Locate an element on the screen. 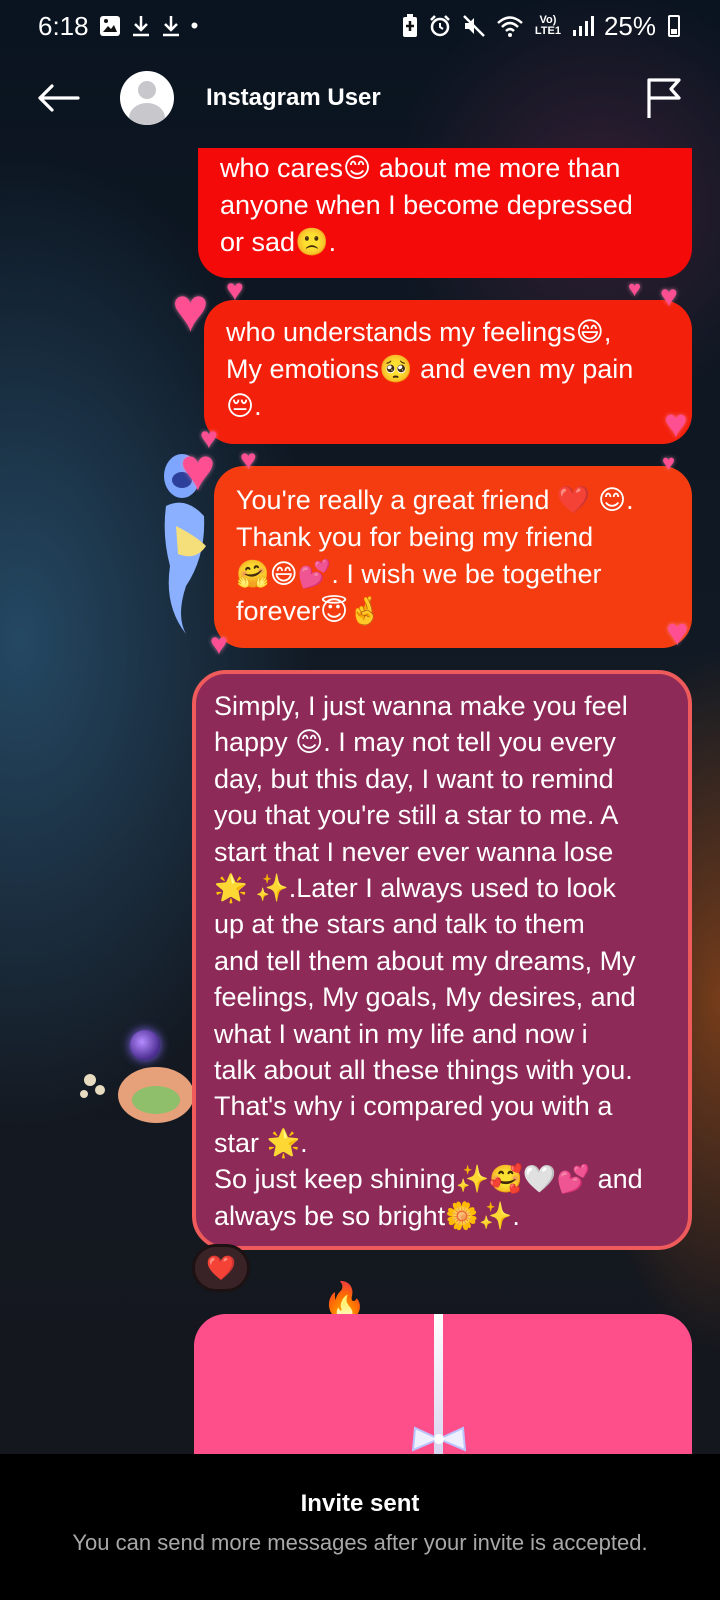 The height and width of the screenshot is (1600, 720). back-button is located at coordinates (58, 98).